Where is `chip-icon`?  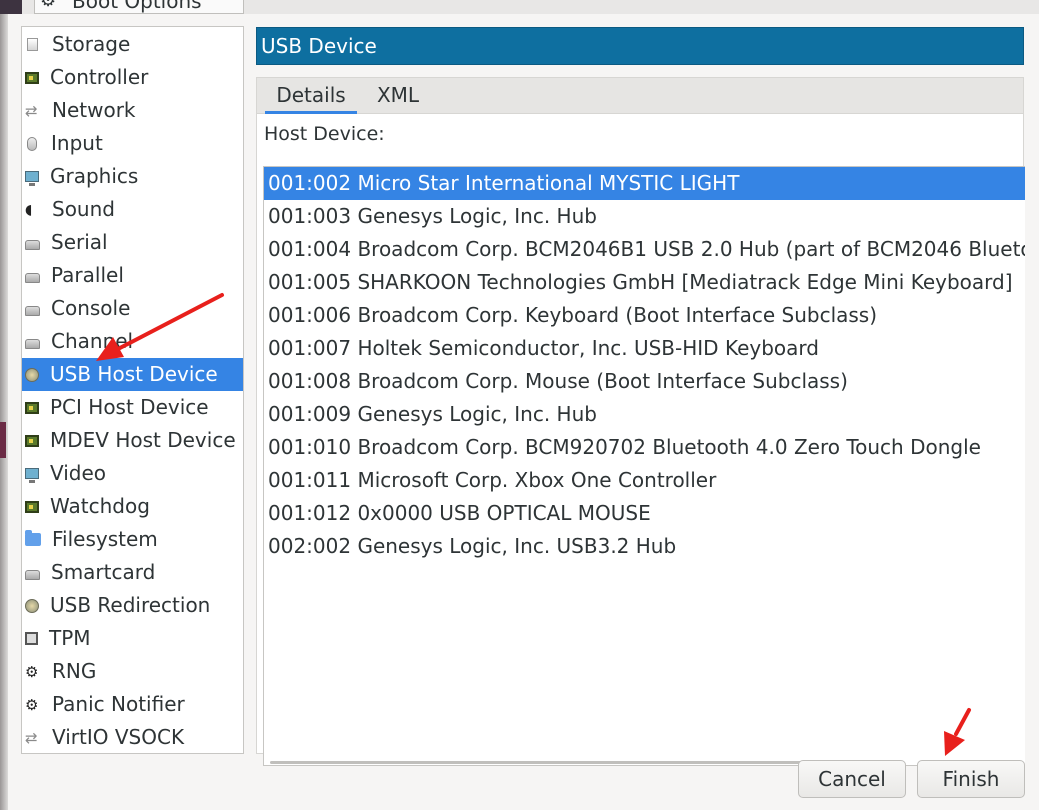
chip-icon is located at coordinates (31, 638).